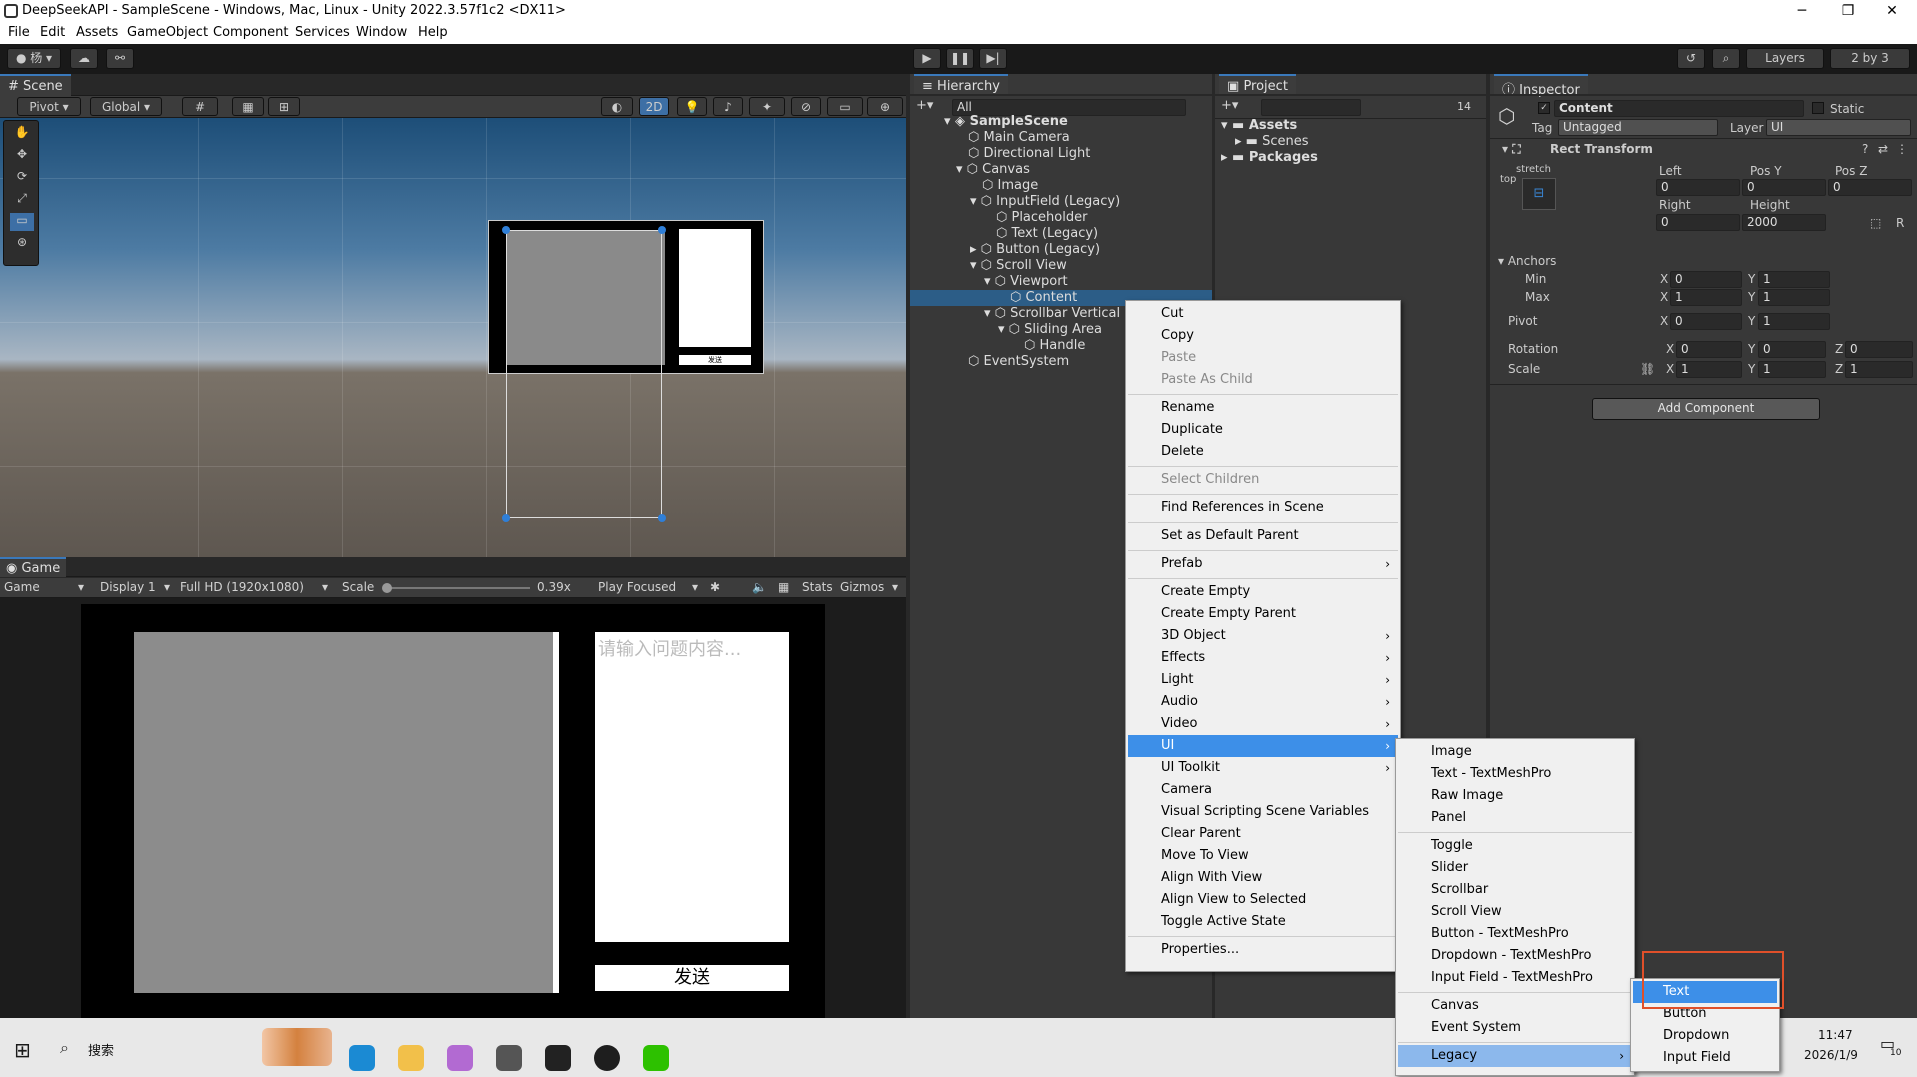 This screenshot has width=1917, height=1077. I want to click on stats-toggle: Stats, so click(817, 587).